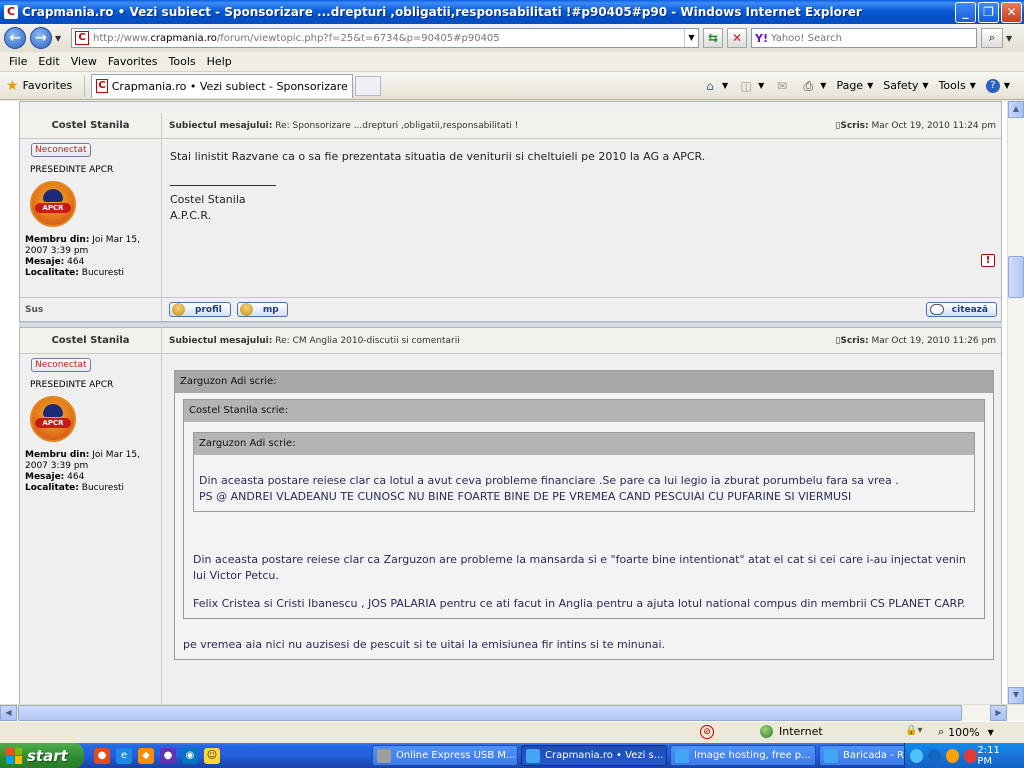 This screenshot has width=1024, height=768. I want to click on tab-favicon: C, so click(102, 86).